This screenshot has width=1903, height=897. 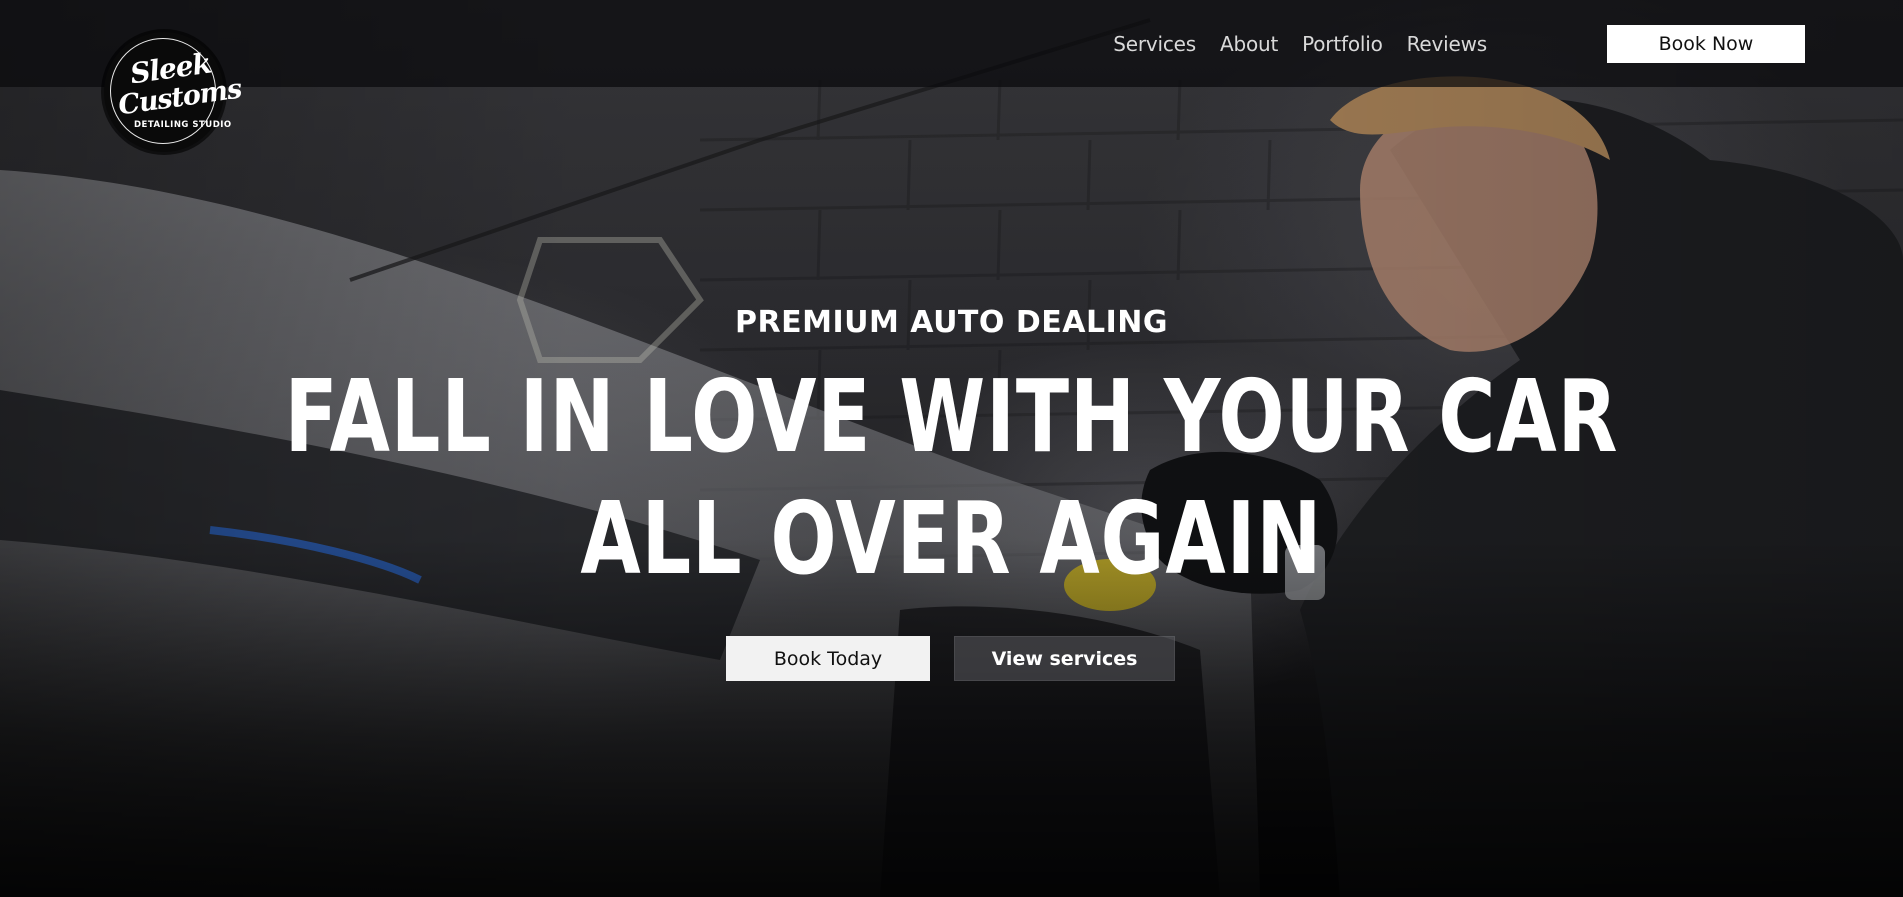 What do you see at coordinates (1249, 44) in the screenshot?
I see `nav-link-about: About` at bounding box center [1249, 44].